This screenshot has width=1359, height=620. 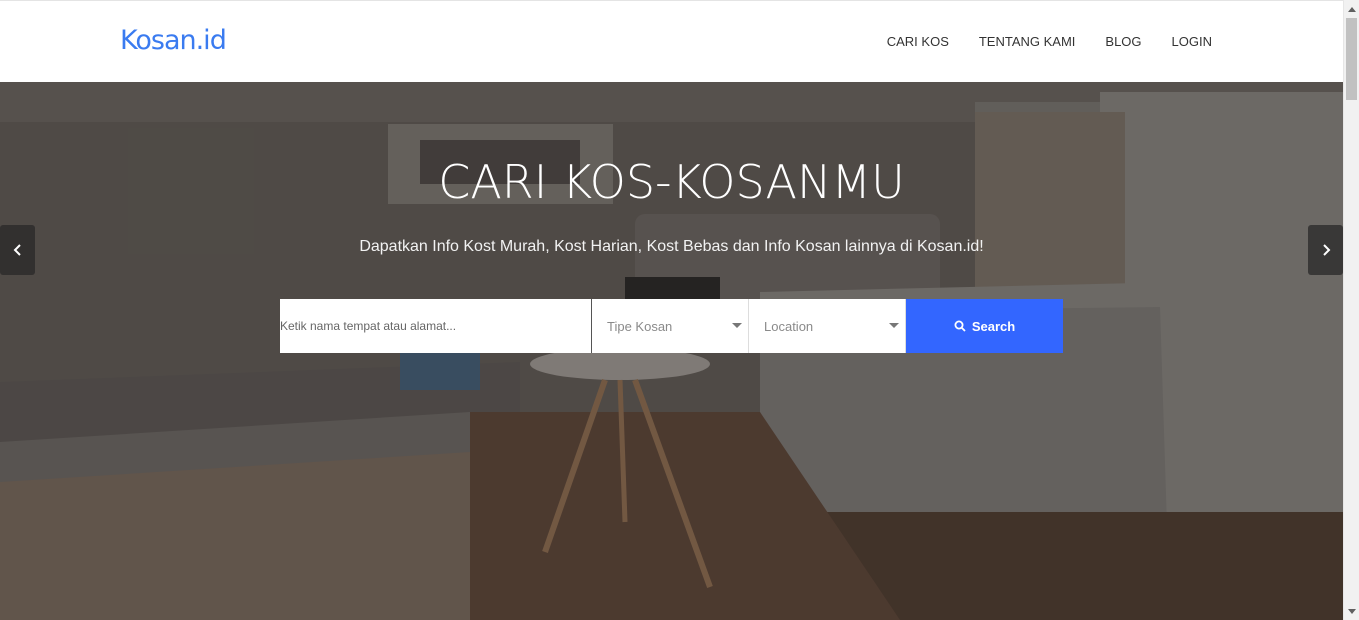 I want to click on chevron-right-icon, so click(x=1326, y=250).